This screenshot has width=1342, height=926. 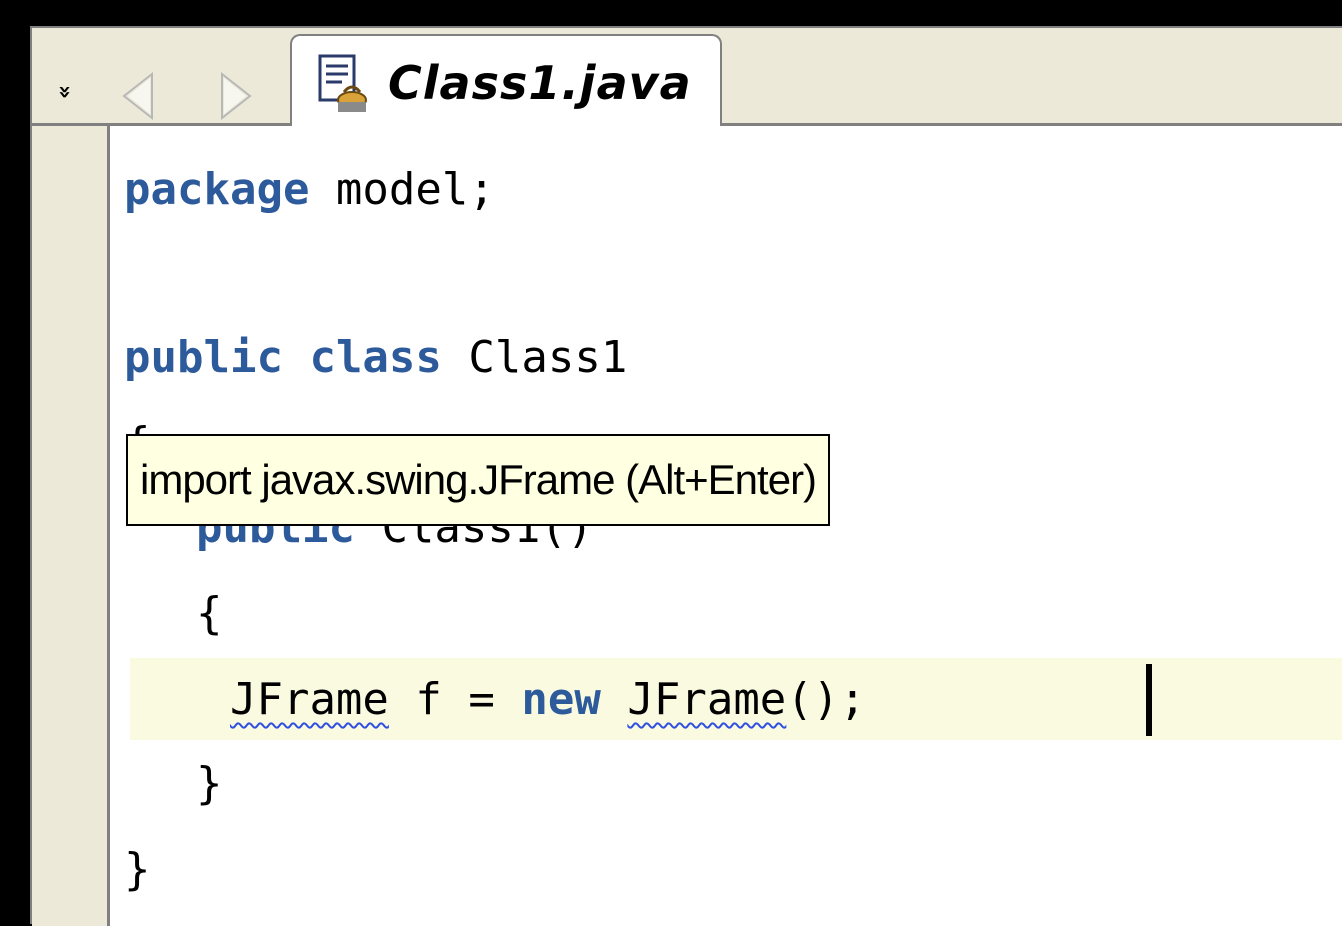 I want to click on code-line-3: public class Class1, so click(x=375, y=358).